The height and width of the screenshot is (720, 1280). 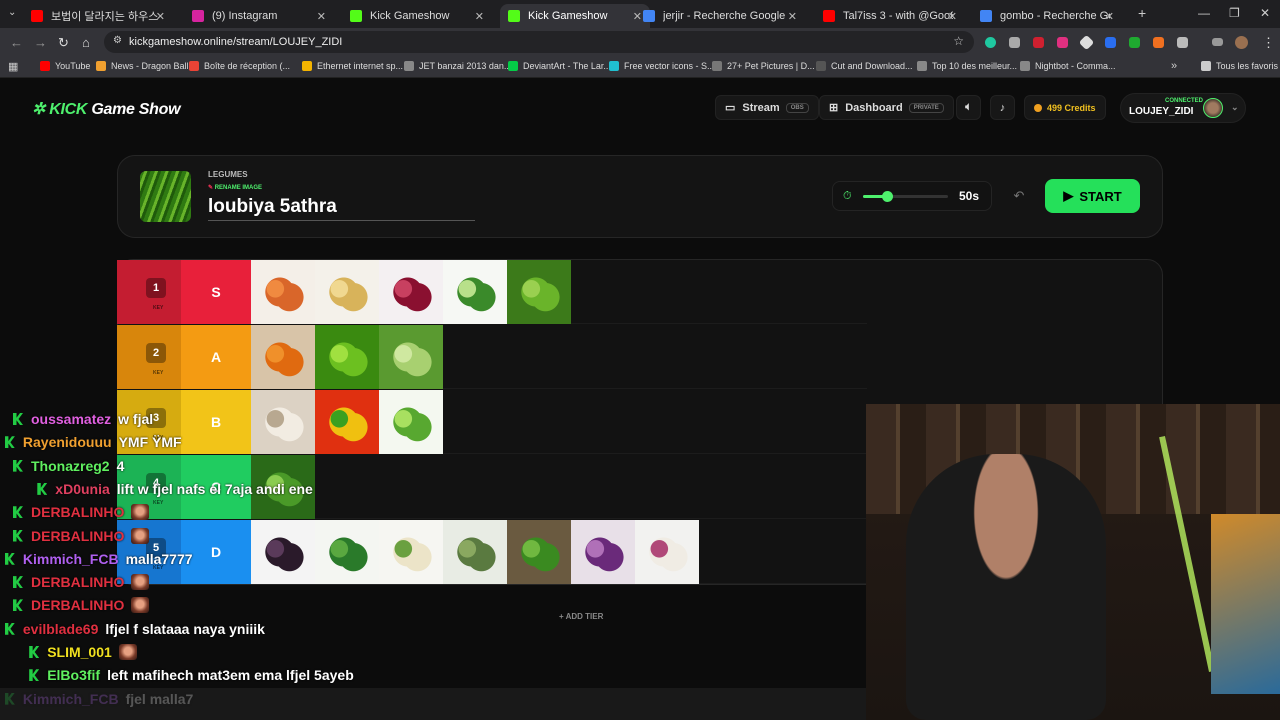 What do you see at coordinates (475, 292) in the screenshot?
I see `cucumber-image` at bounding box center [475, 292].